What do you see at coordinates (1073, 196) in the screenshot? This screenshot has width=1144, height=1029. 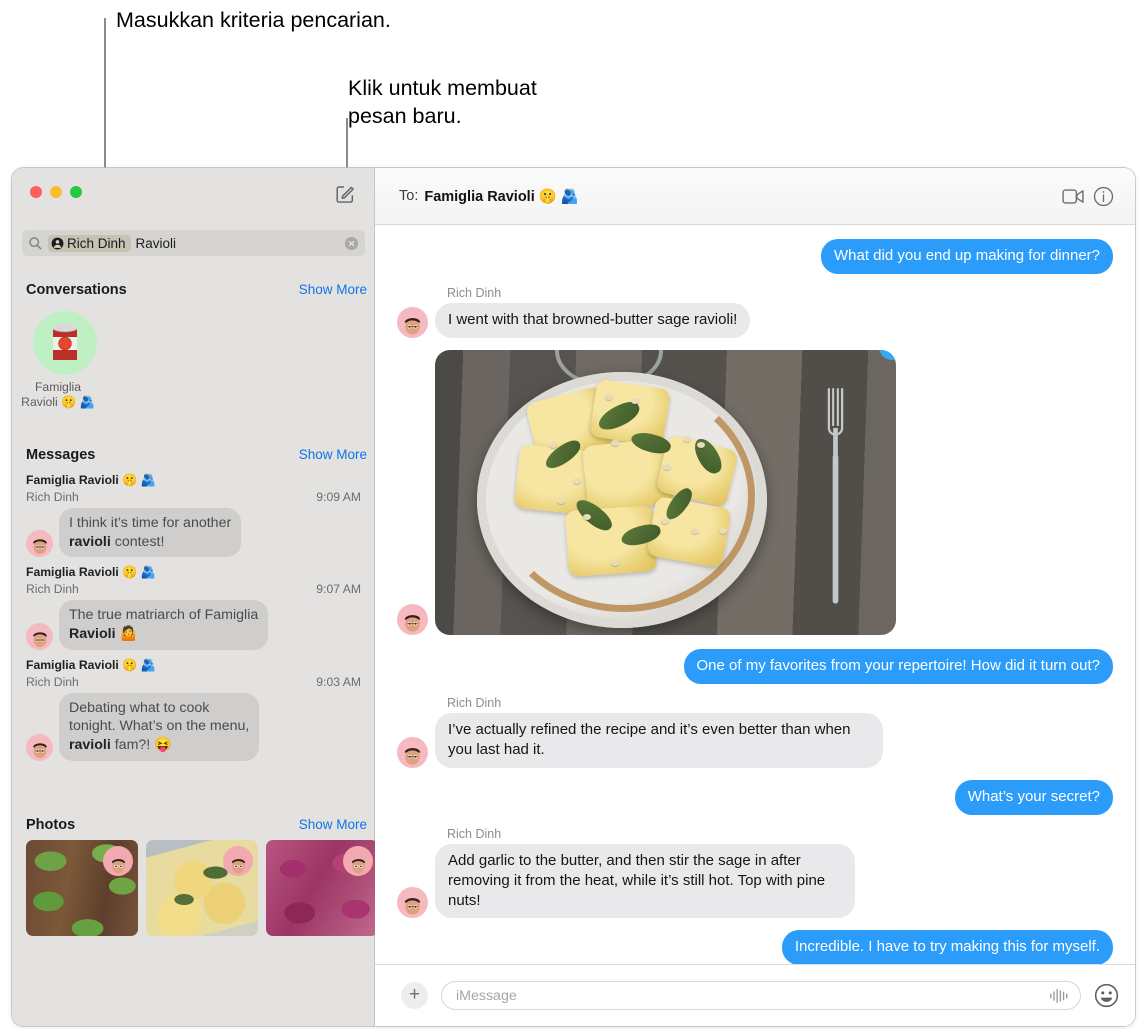 I see `facetime-button` at bounding box center [1073, 196].